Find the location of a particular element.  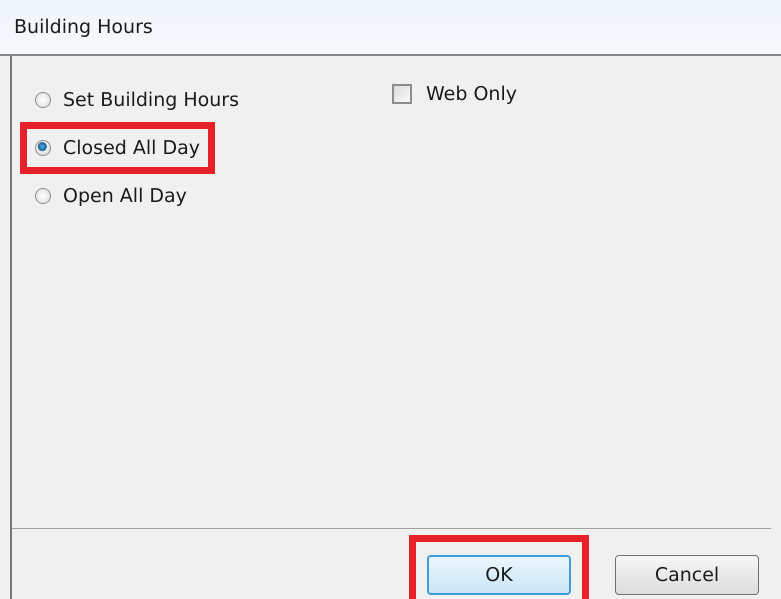

dialog-button: OK is located at coordinates (499, 575).